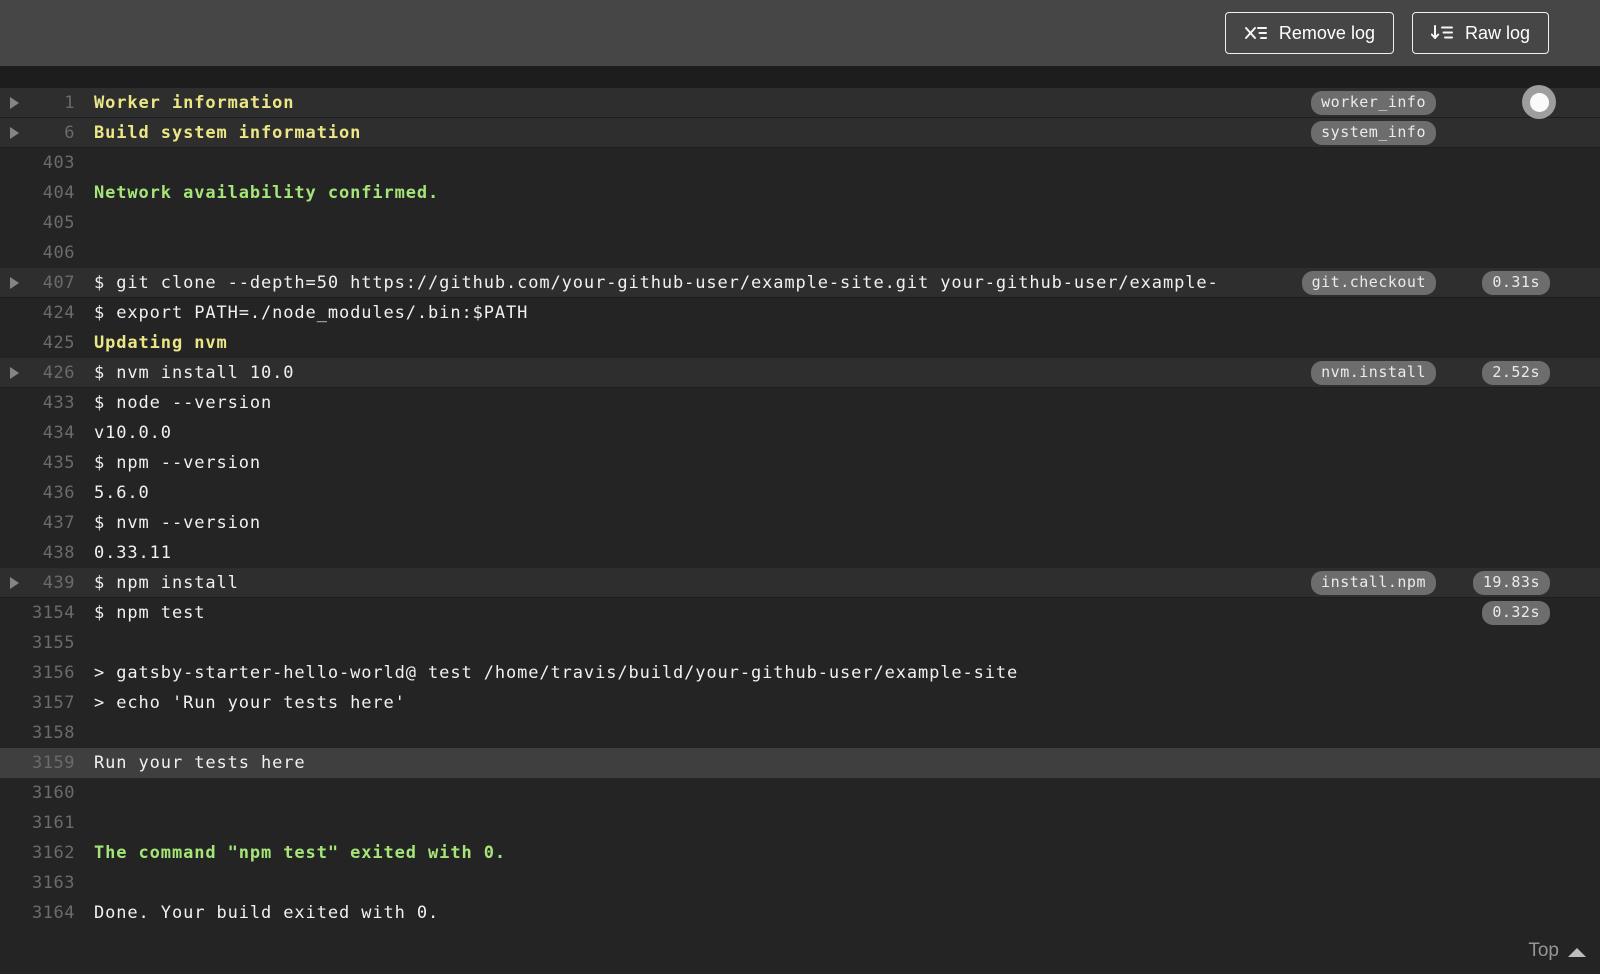 Image resolution: width=1600 pixels, height=974 pixels. What do you see at coordinates (49, 583) in the screenshot?
I see `line-number: 439` at bounding box center [49, 583].